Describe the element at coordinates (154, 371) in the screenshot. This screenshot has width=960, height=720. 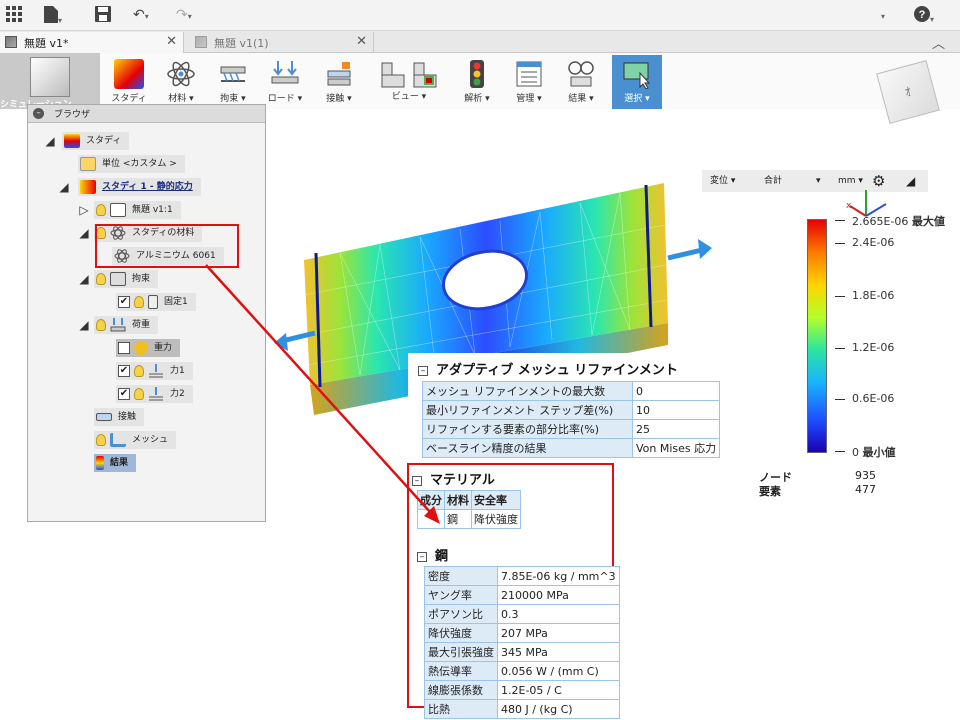
I see `tree-node-force1: ✔ 力1` at that location.